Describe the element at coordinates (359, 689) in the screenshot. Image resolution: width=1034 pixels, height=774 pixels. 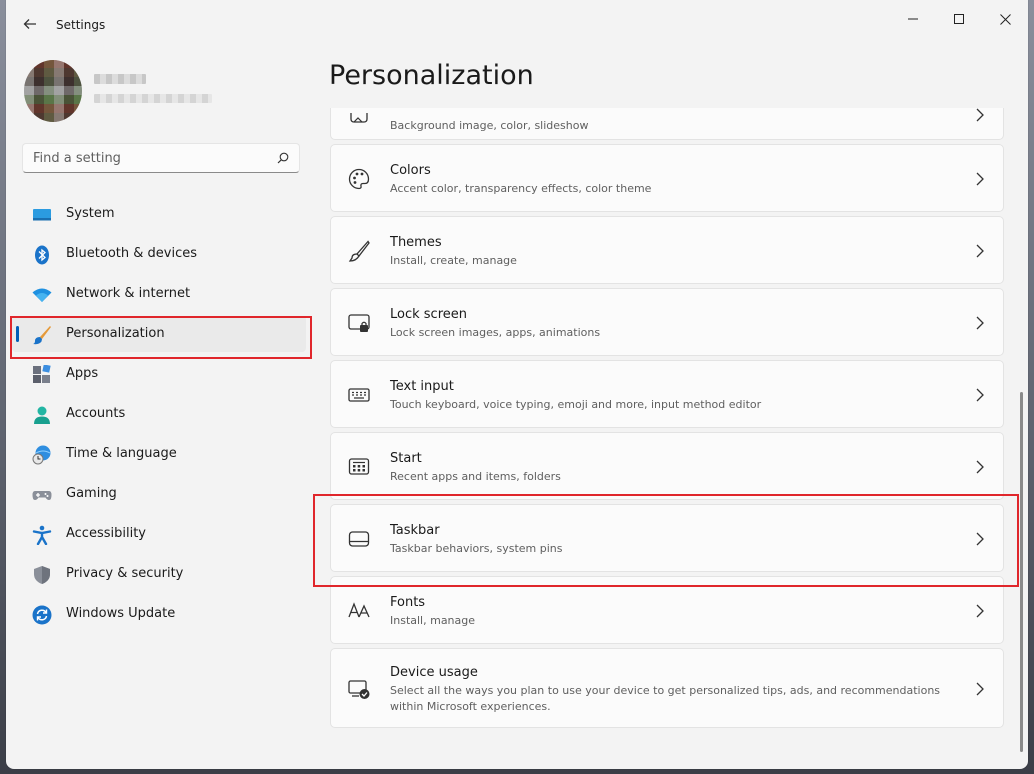
I see `device-usage-icon` at that location.